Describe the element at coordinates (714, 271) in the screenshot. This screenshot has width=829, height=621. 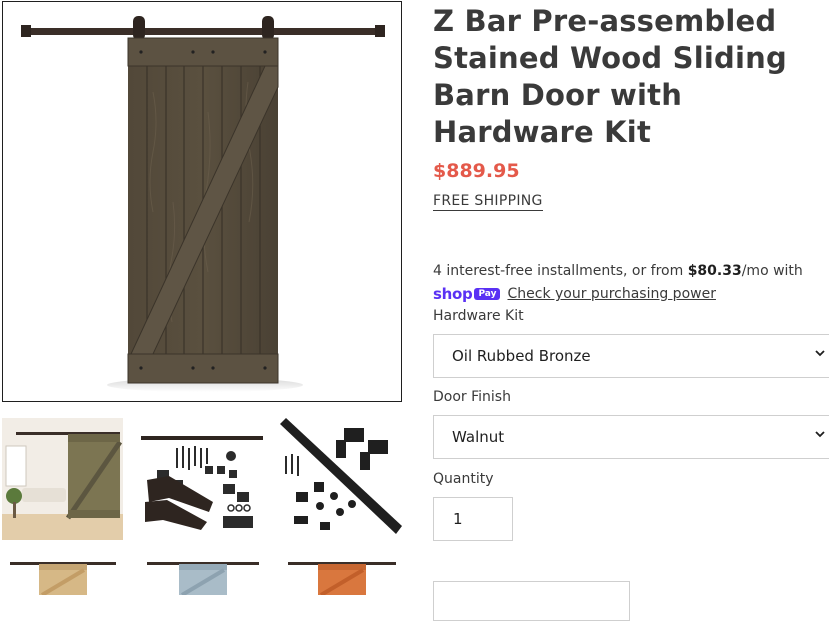
I see `installments-amount: $80.33` at that location.